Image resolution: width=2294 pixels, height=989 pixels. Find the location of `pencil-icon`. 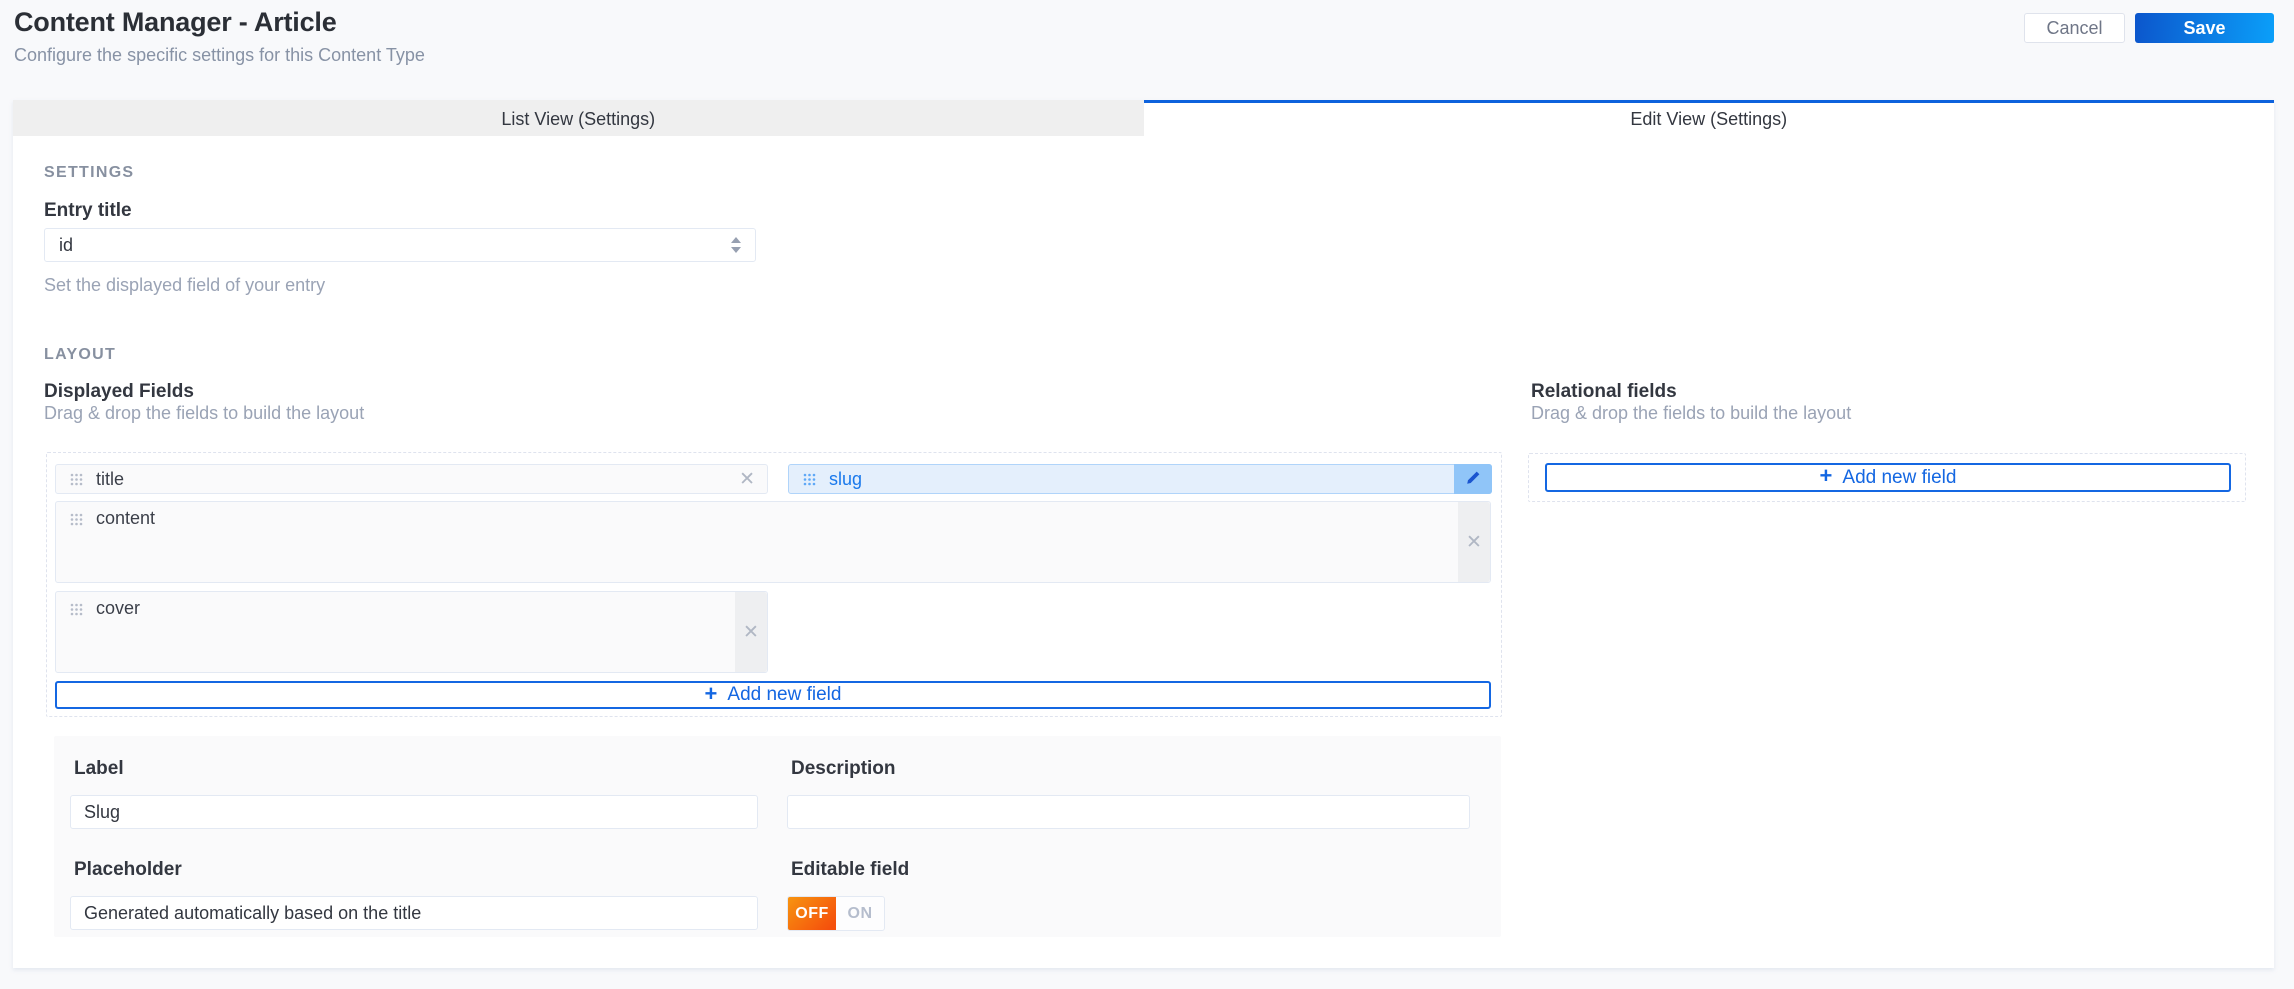

pencil-icon is located at coordinates (1473, 479).